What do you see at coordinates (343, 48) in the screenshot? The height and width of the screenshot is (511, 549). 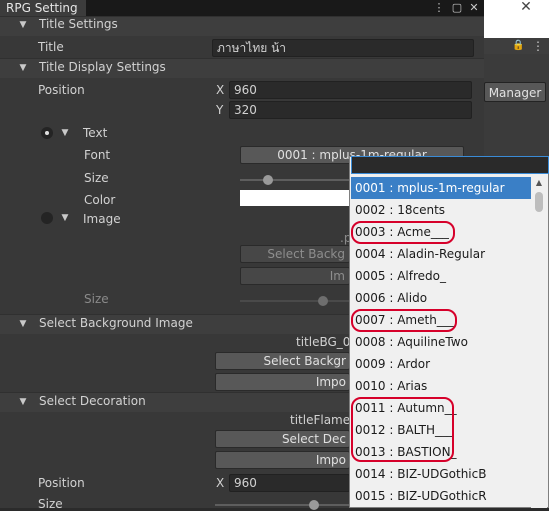 I see `title-field: ภาษาไทย น้า` at bounding box center [343, 48].